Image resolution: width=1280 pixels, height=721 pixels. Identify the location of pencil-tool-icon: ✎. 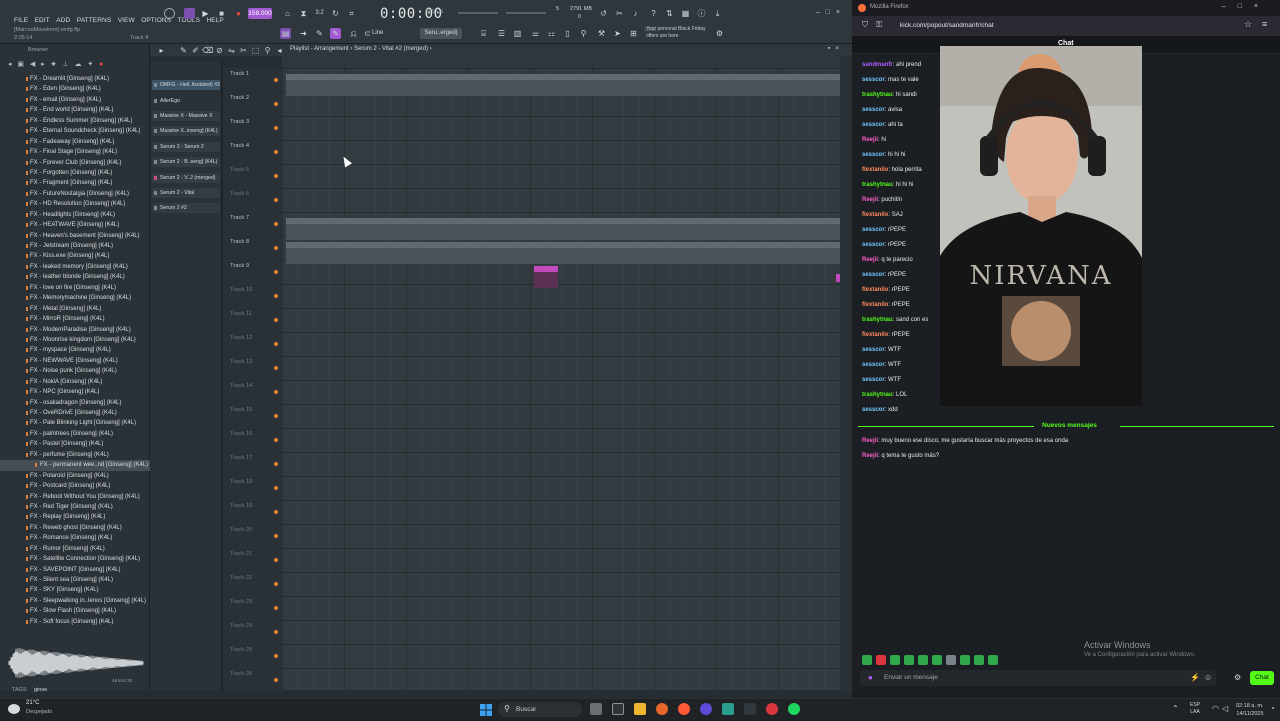
(319, 33).